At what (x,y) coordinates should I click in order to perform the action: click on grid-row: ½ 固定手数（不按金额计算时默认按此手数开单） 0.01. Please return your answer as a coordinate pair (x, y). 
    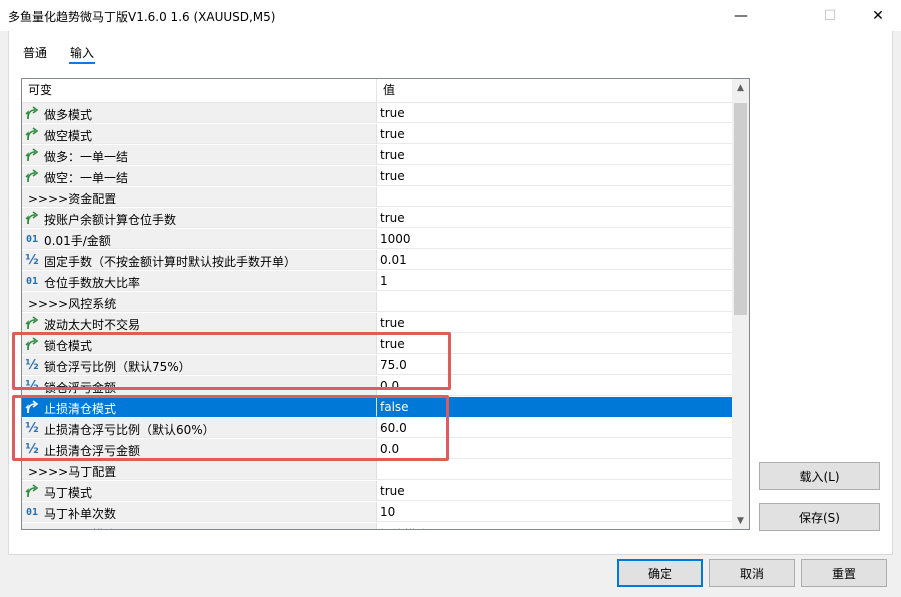
    Looking at the image, I should click on (377, 260).